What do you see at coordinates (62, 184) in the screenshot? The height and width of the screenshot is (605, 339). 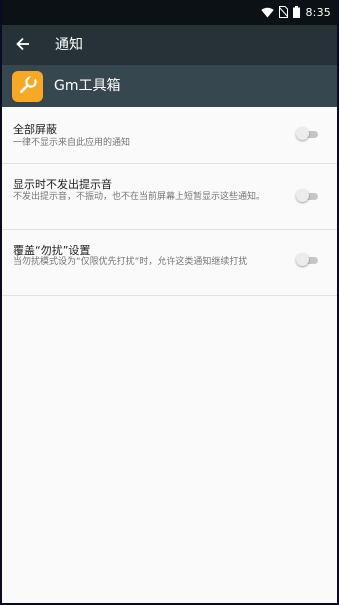 I see `setting-title: 显示时不发出提示音` at bounding box center [62, 184].